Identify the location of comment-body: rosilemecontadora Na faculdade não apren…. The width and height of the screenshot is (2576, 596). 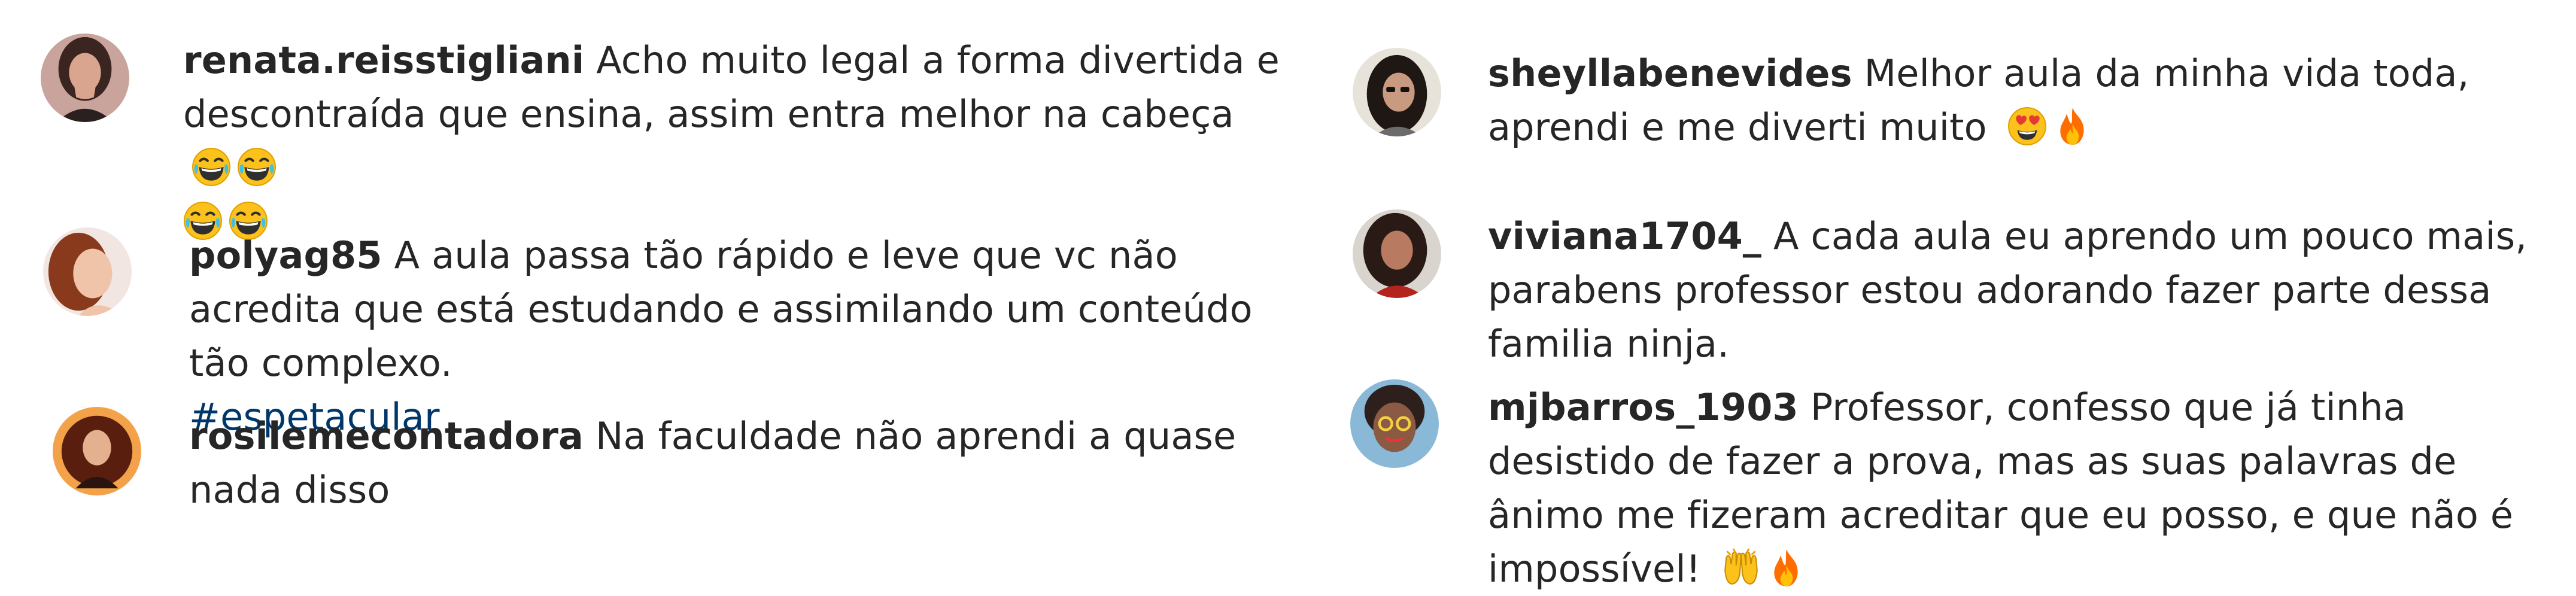
(742, 463).